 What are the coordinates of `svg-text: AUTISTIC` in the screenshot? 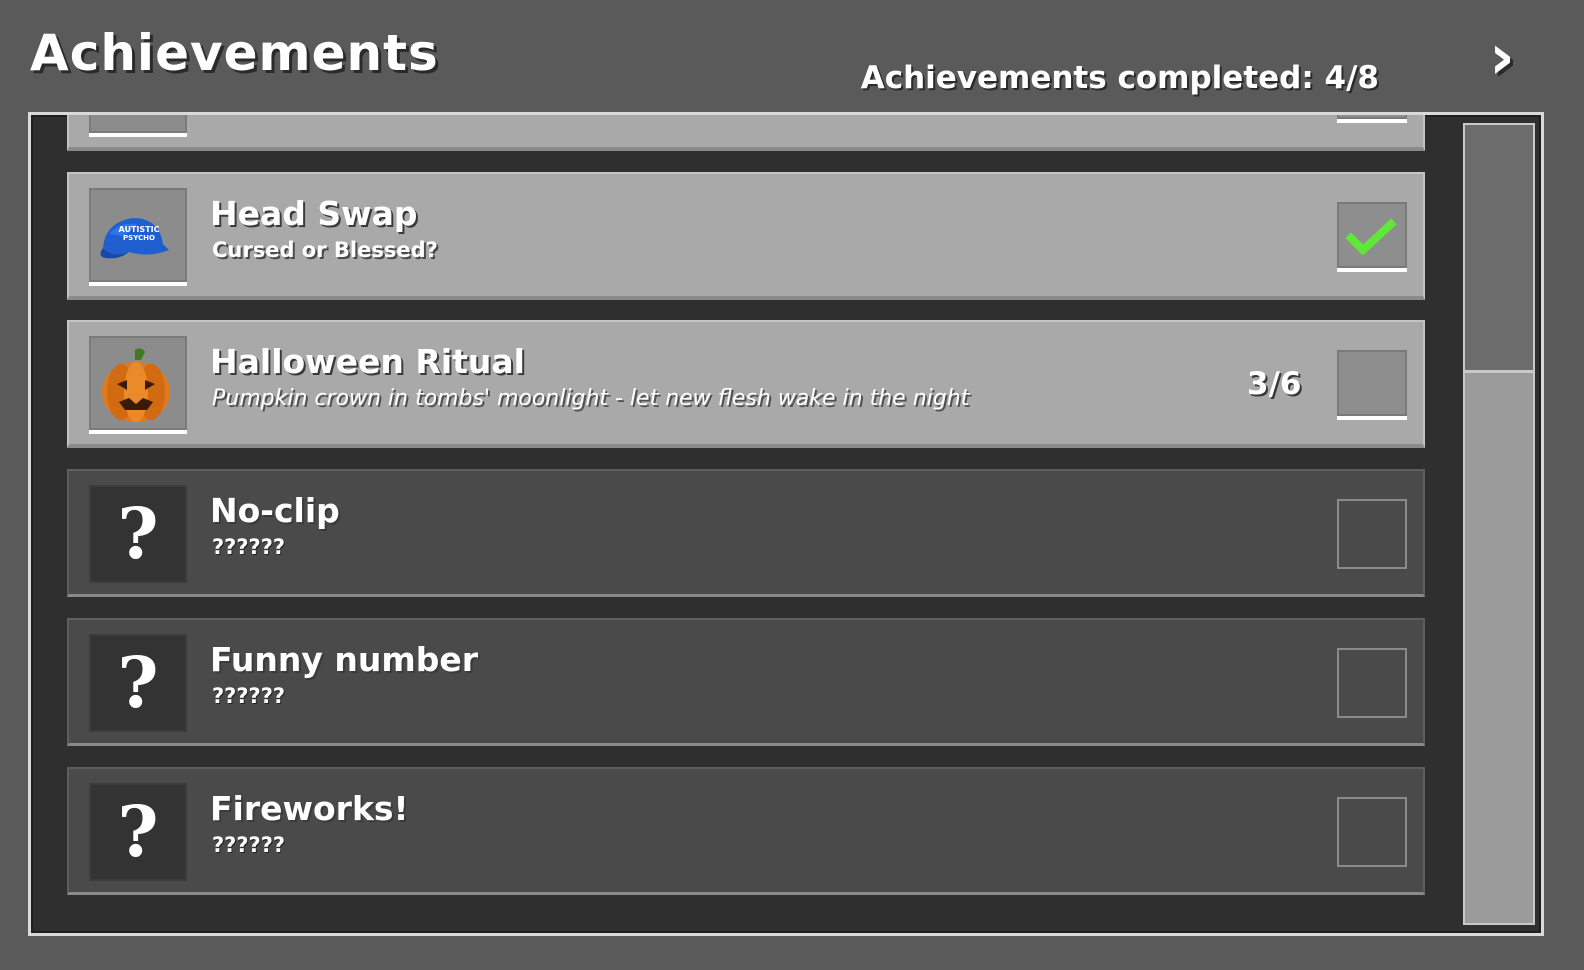 It's located at (139, 229).